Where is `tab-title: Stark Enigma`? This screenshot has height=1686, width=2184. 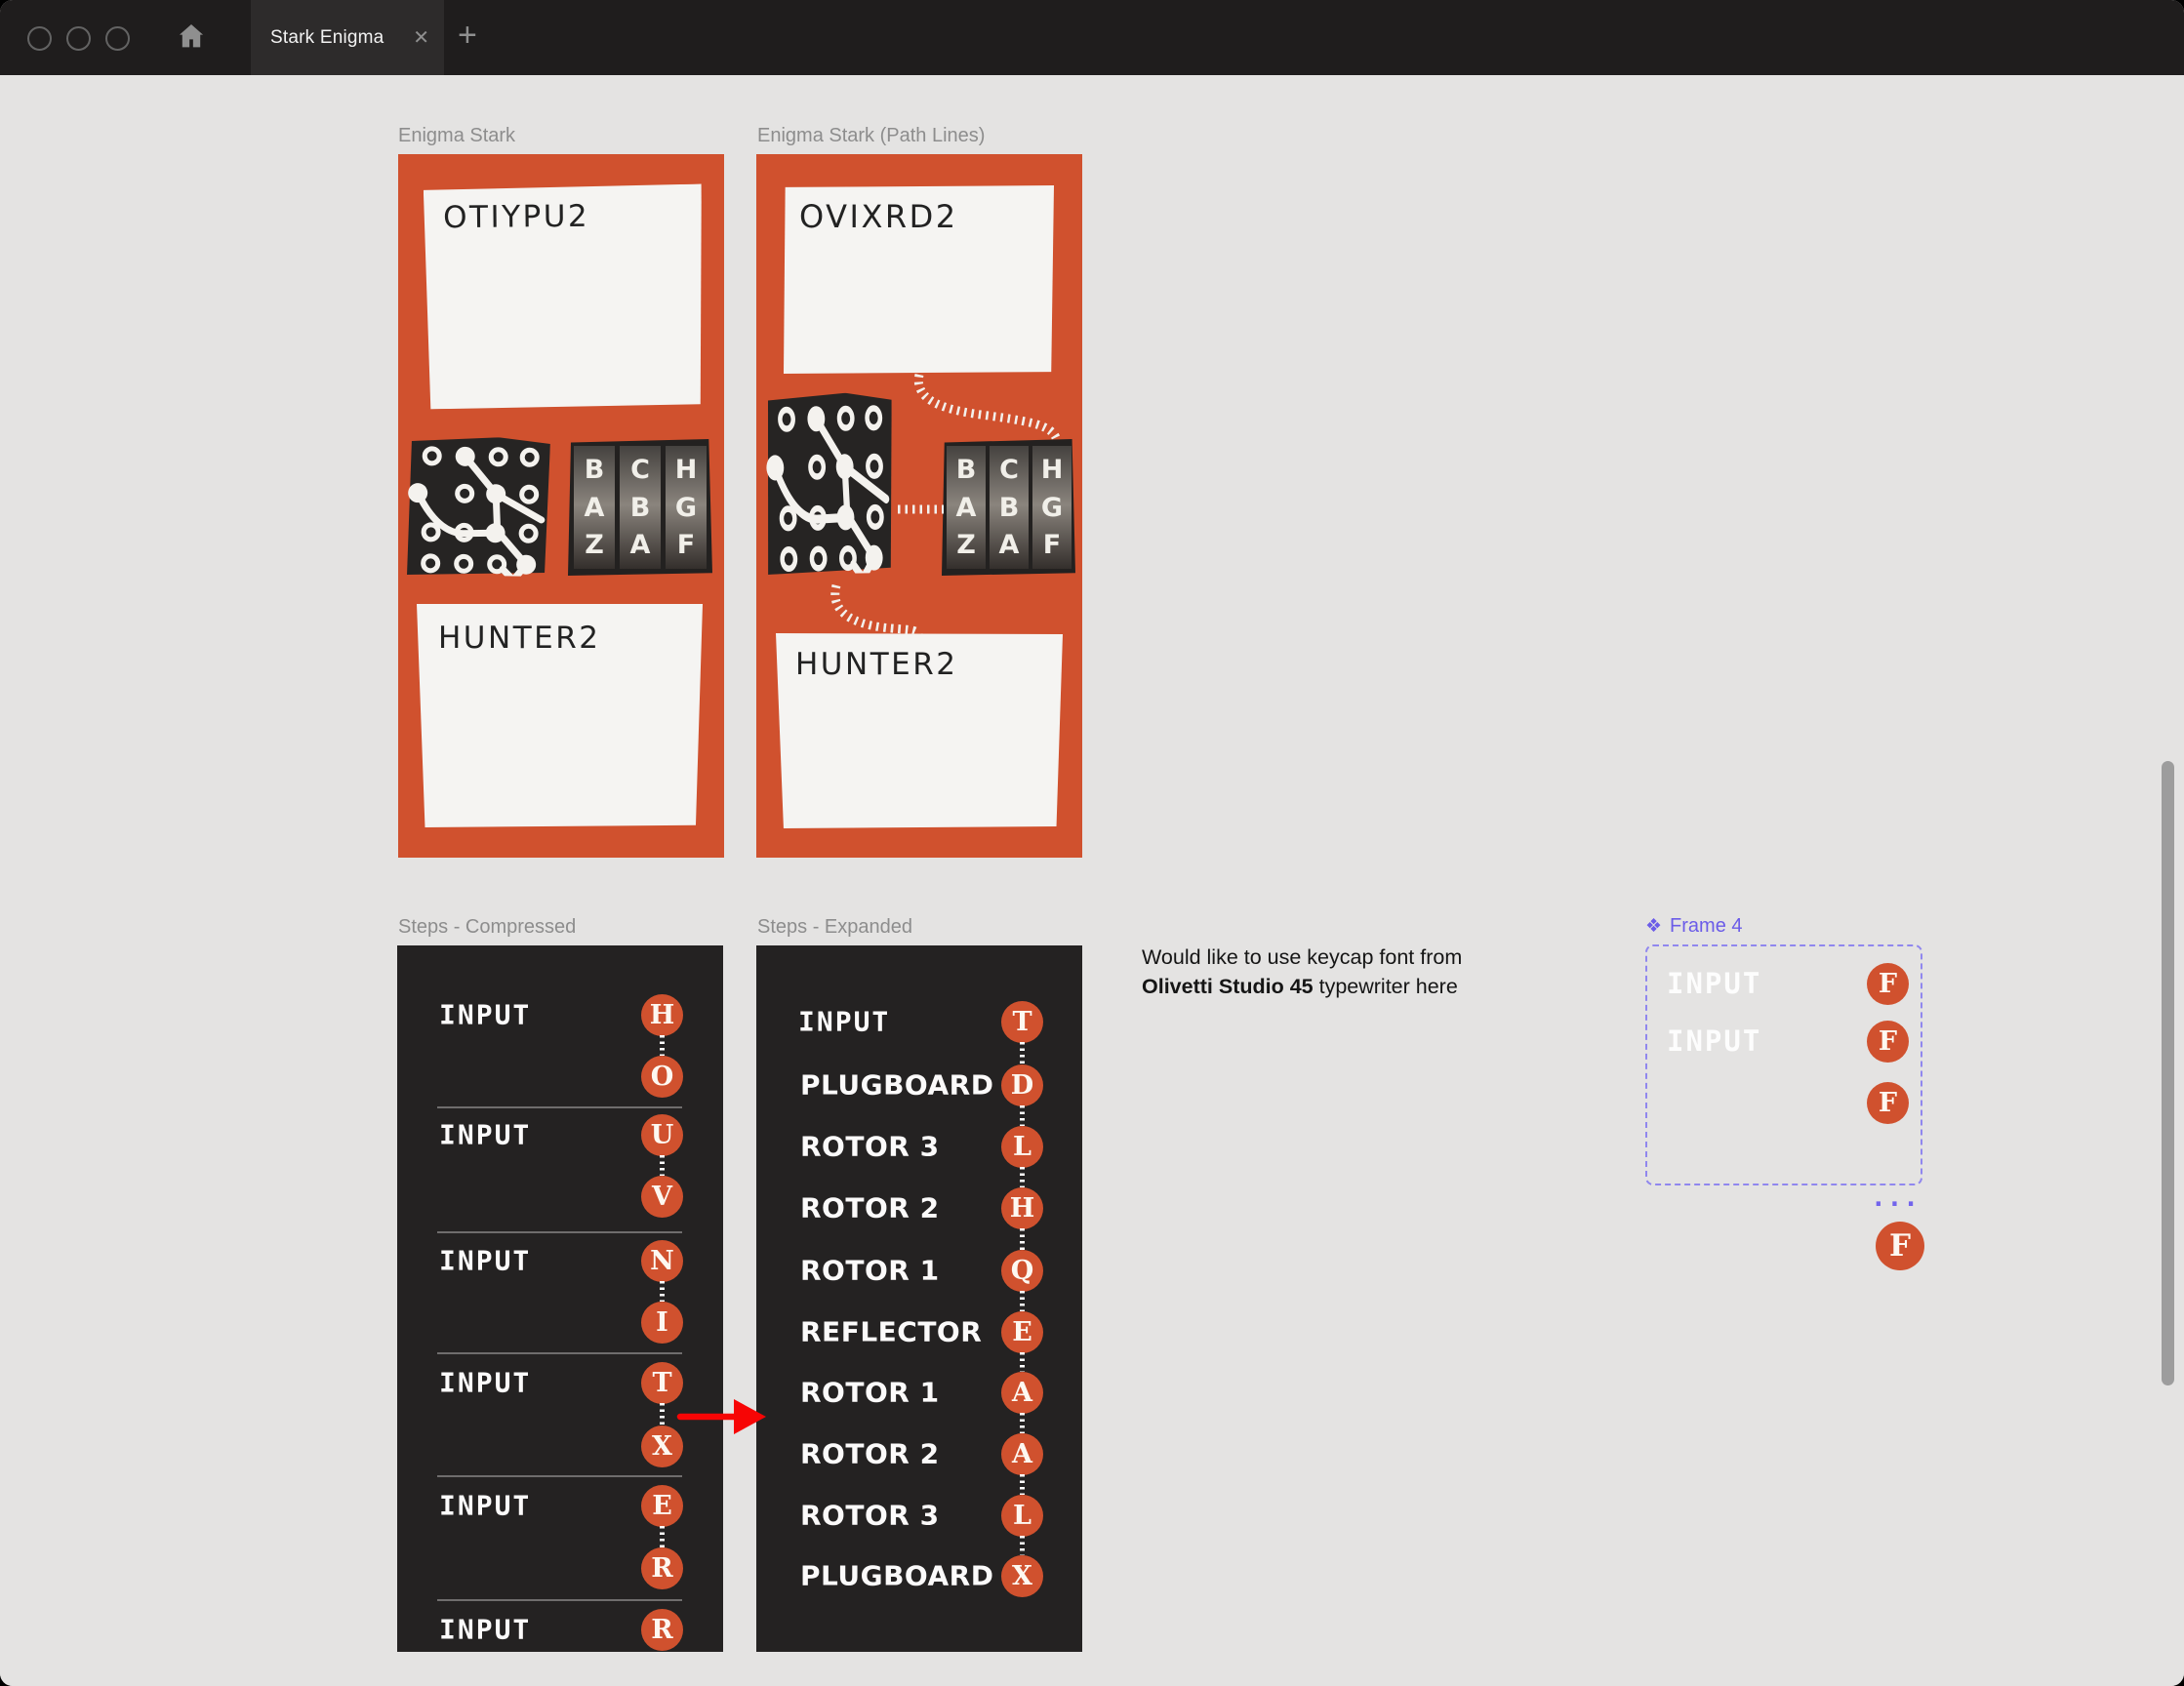
tab-title: Stark Enigma is located at coordinates (327, 37).